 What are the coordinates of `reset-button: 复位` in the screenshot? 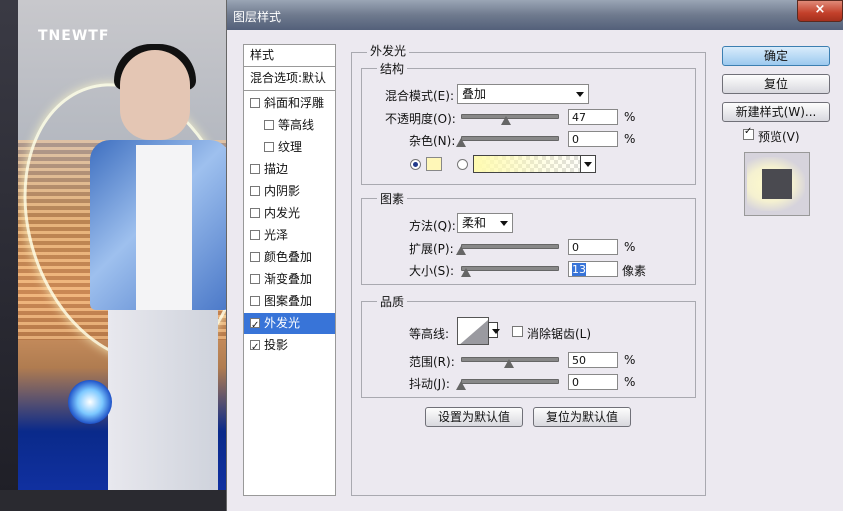 It's located at (776, 84).